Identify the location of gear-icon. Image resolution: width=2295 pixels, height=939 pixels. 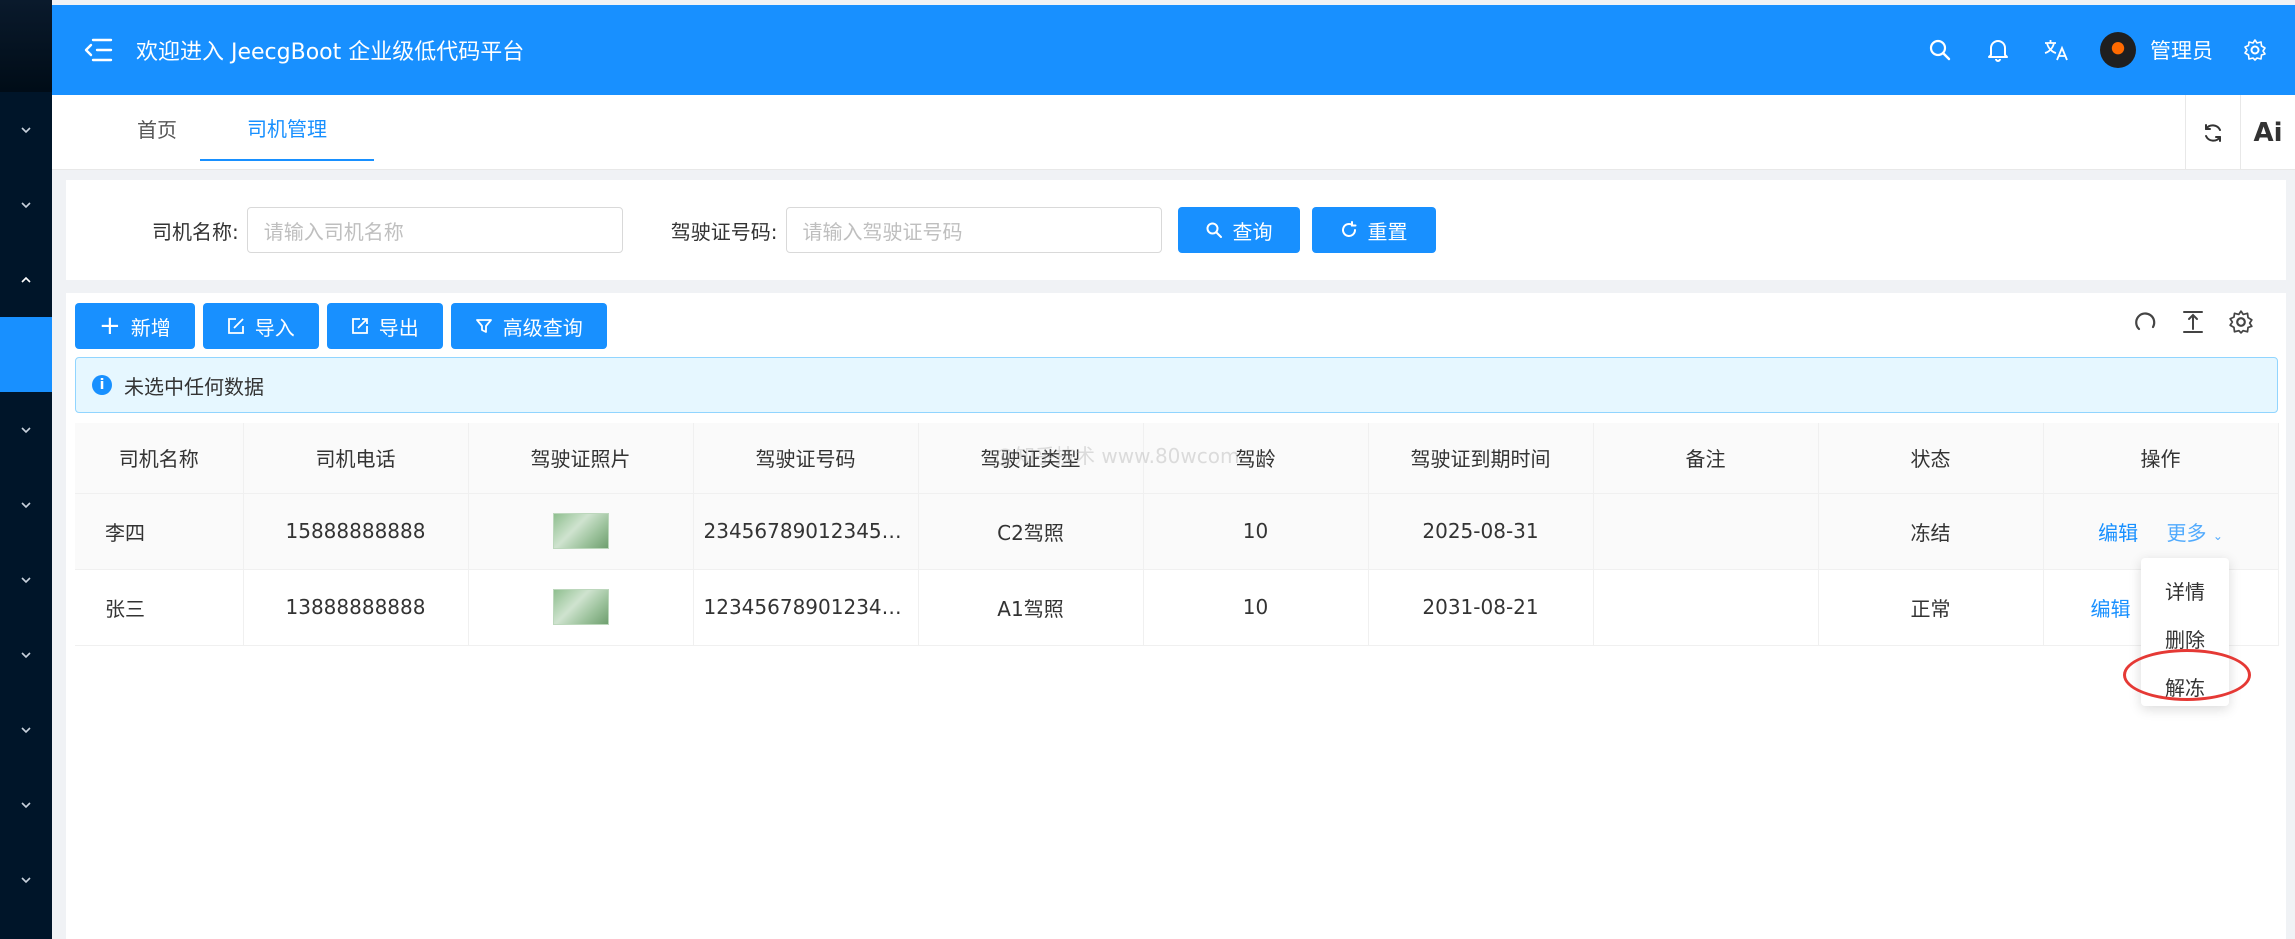
(2255, 50).